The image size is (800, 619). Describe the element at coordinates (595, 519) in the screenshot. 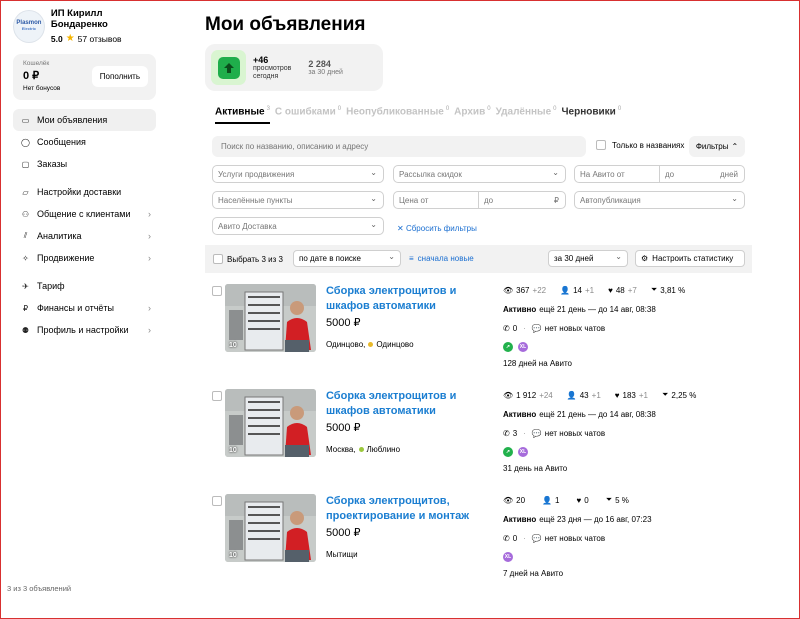

I see `status-expiry: ещё 23 дня — до 16 авг, 07:23` at that location.